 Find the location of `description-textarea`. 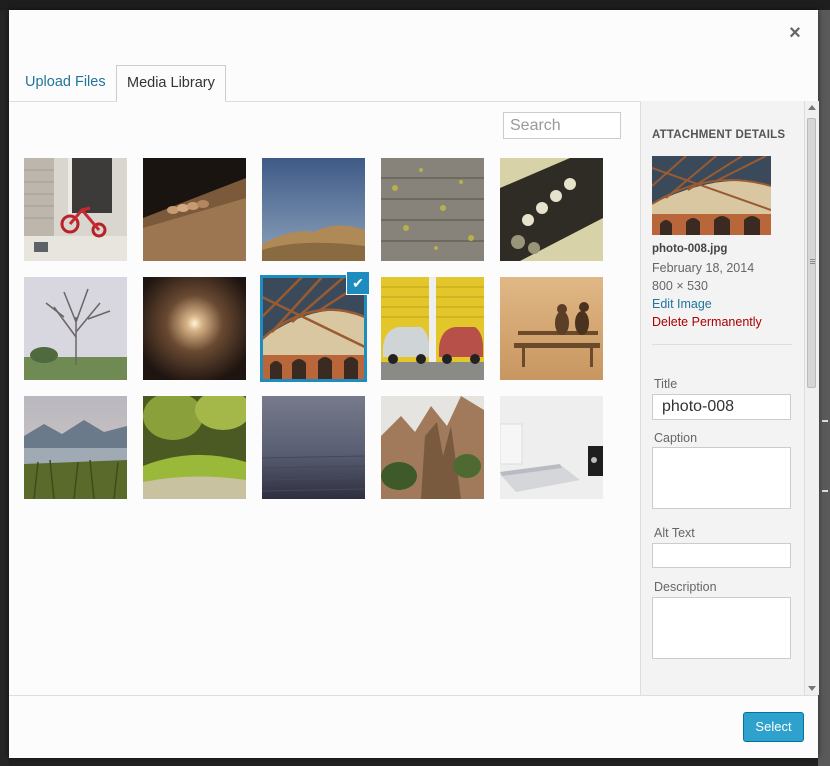

description-textarea is located at coordinates (721, 628).